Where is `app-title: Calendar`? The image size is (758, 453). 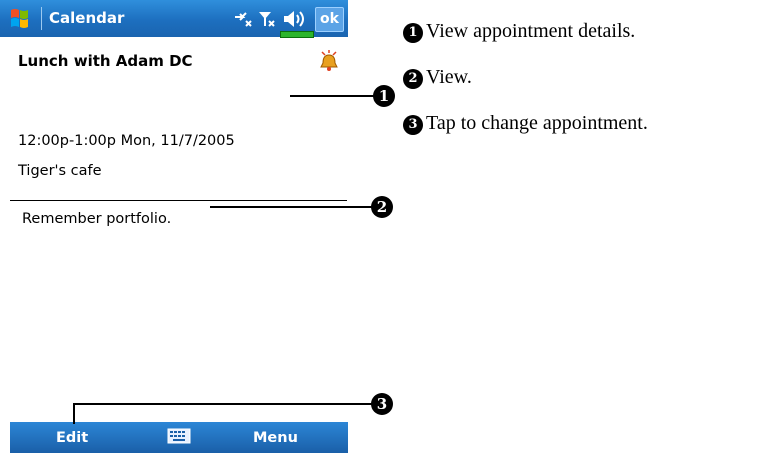
app-title: Calendar is located at coordinates (87, 18).